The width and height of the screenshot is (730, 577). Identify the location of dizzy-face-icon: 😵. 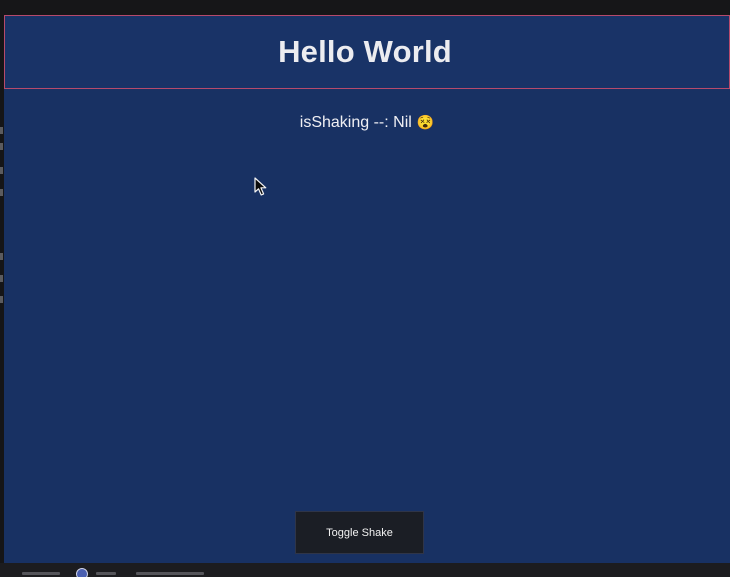
(425, 122).